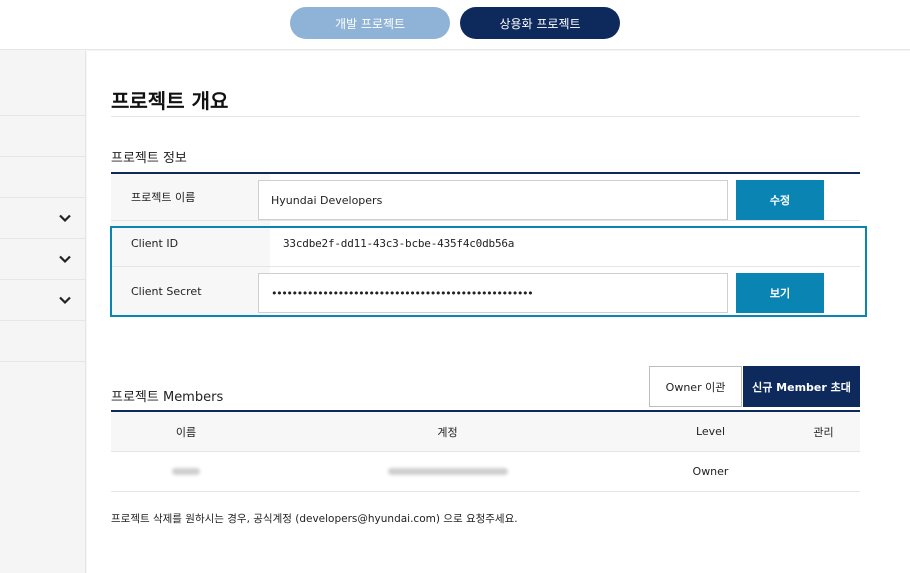 This screenshot has width=910, height=573. I want to click on top-bar: 개발 프로젝트 상용화 프로젝트, so click(455, 25).